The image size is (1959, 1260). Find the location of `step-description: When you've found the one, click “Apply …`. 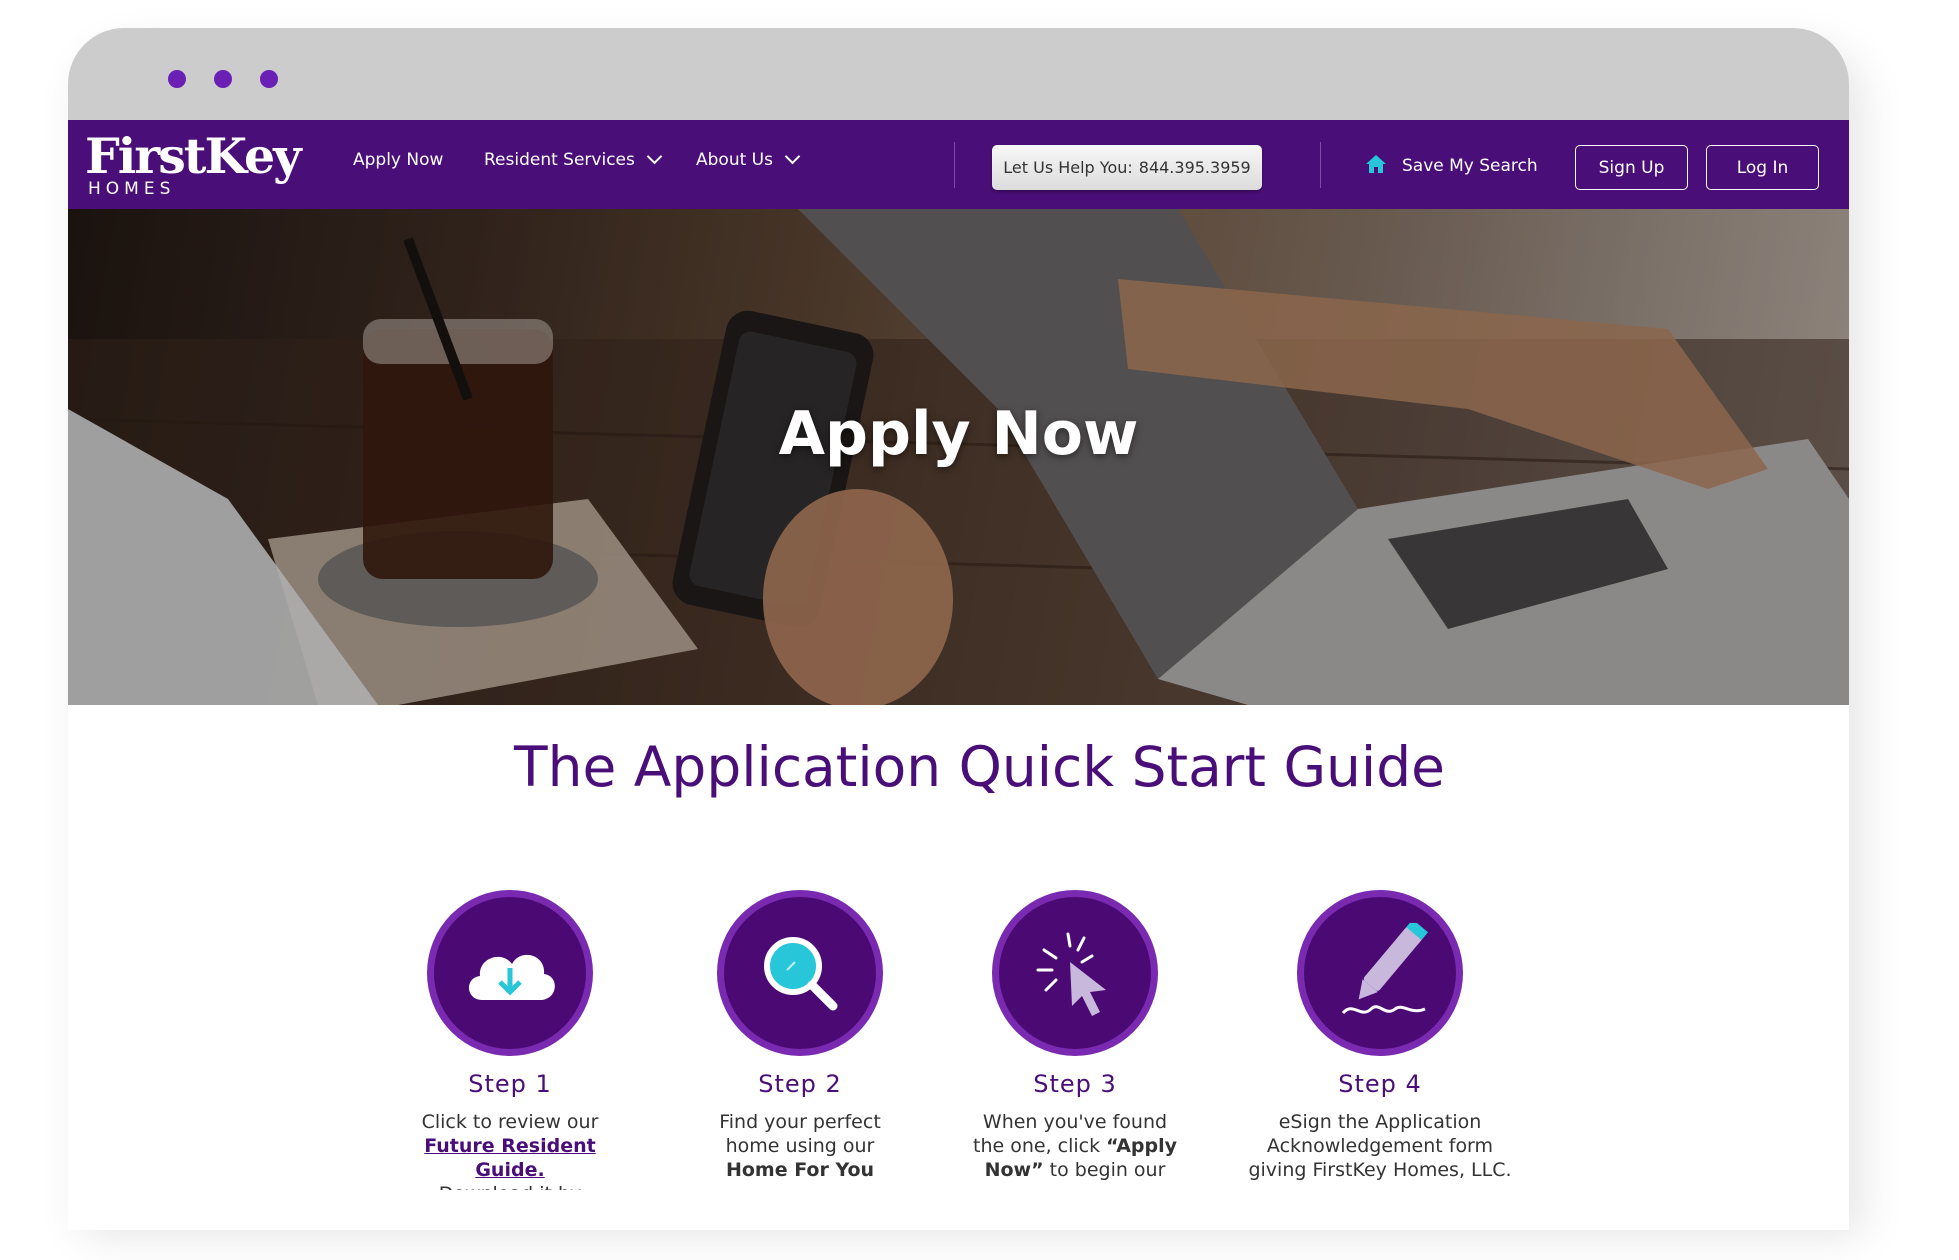

step-description: When you've found the one, click “Apply … is located at coordinates (1075, 1146).